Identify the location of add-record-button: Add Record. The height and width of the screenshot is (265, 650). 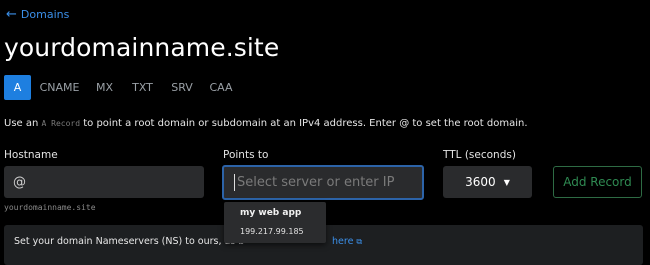
(597, 182).